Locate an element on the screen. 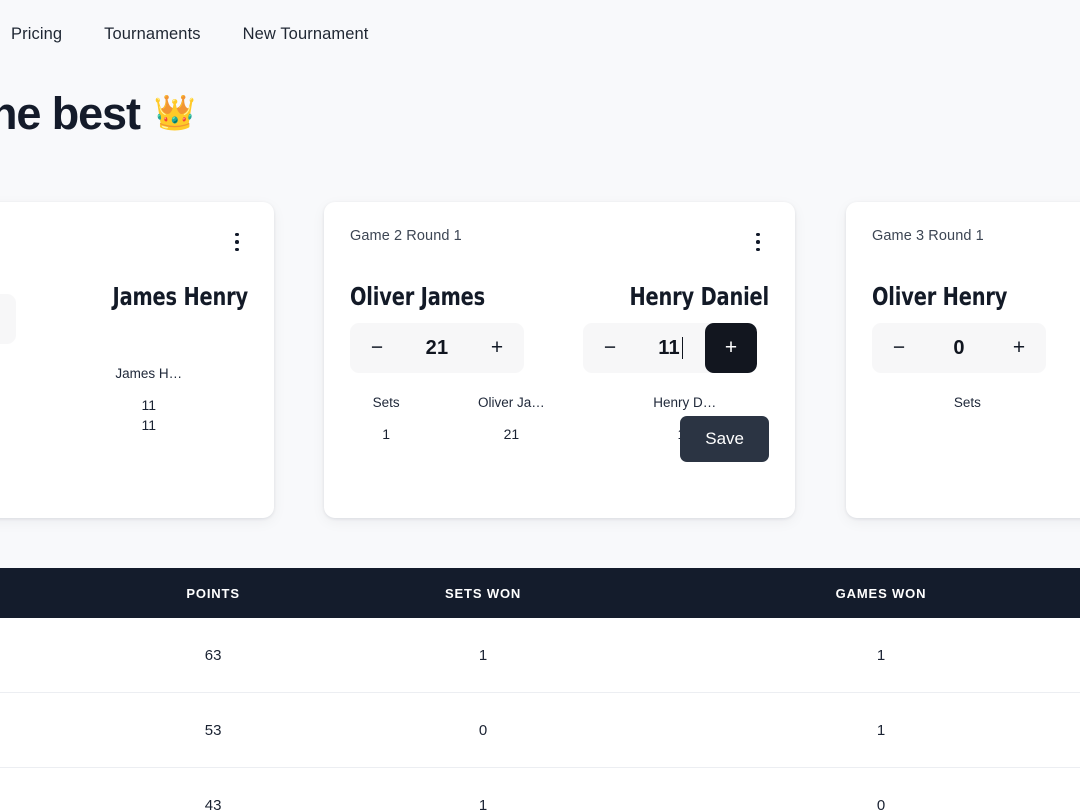 The width and height of the screenshot is (1080, 810). row-points: 43 is located at coordinates (213, 803).